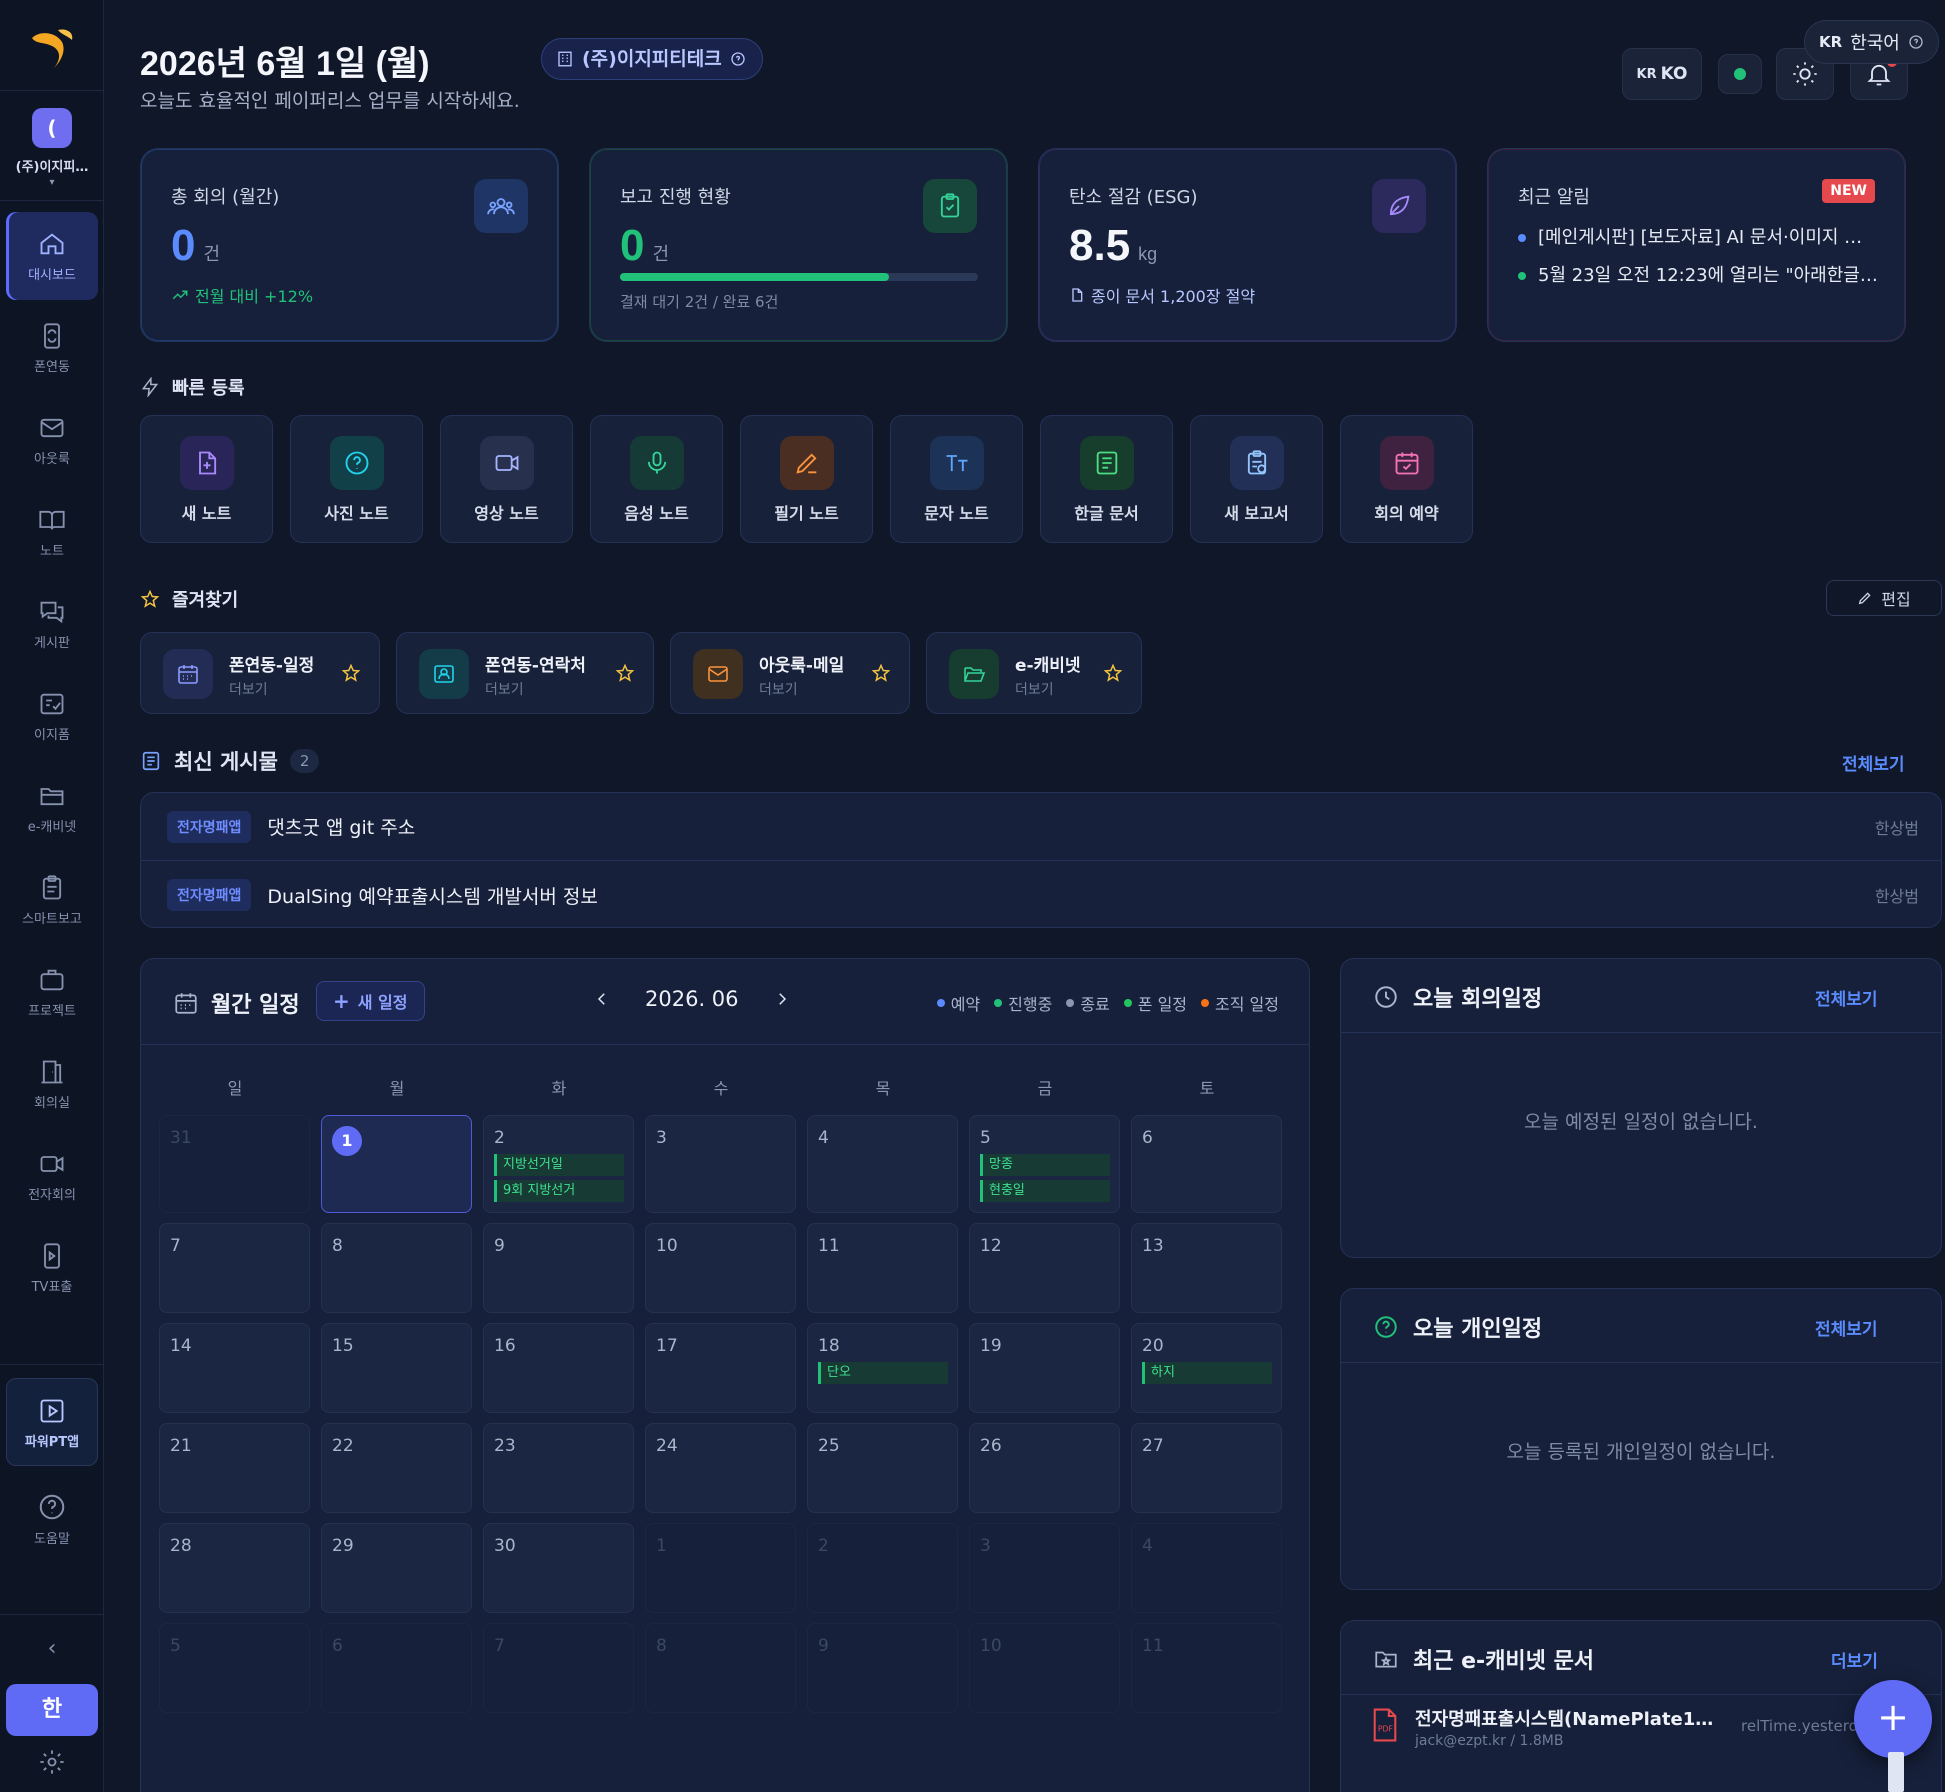 This screenshot has height=1792, width=1945. What do you see at coordinates (1034, 673) in the screenshot?
I see `favorite-item: e-캐비넷 더보기` at bounding box center [1034, 673].